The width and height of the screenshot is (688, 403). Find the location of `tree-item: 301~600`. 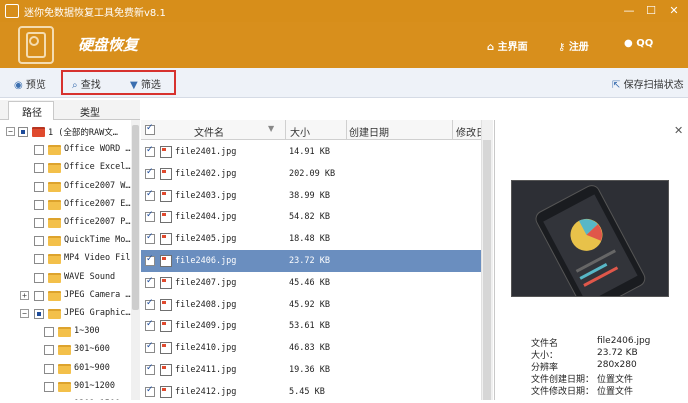

tree-item: 301~600 is located at coordinates (69, 350).